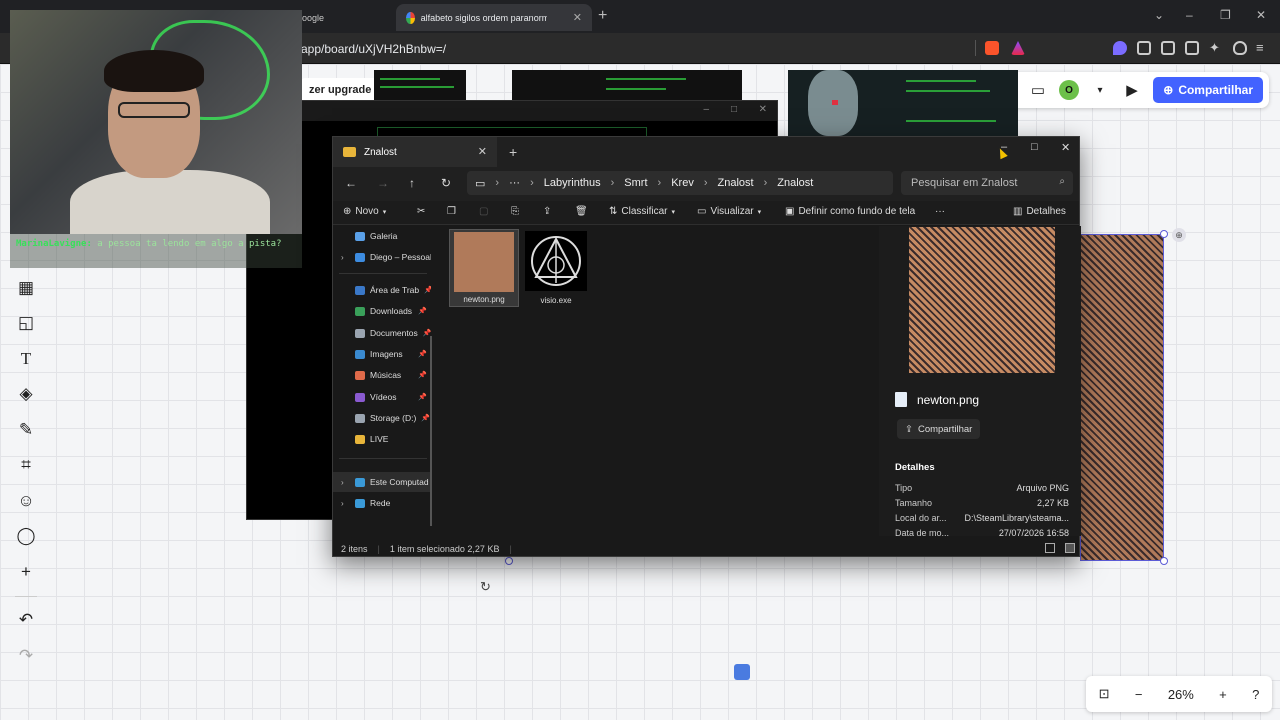  What do you see at coordinates (26, 324) in the screenshot?
I see `sticky-note-icon: ◱` at bounding box center [26, 324].